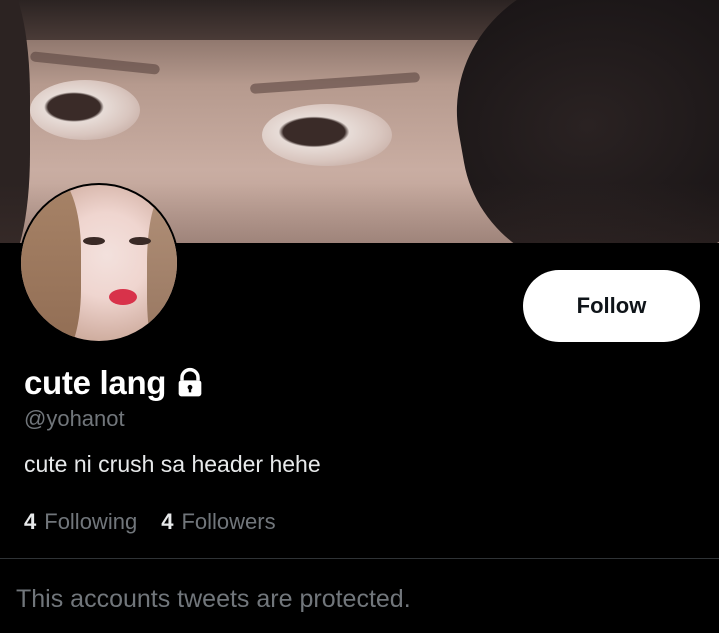  What do you see at coordinates (95, 382) in the screenshot?
I see `display-name: cute lang` at bounding box center [95, 382].